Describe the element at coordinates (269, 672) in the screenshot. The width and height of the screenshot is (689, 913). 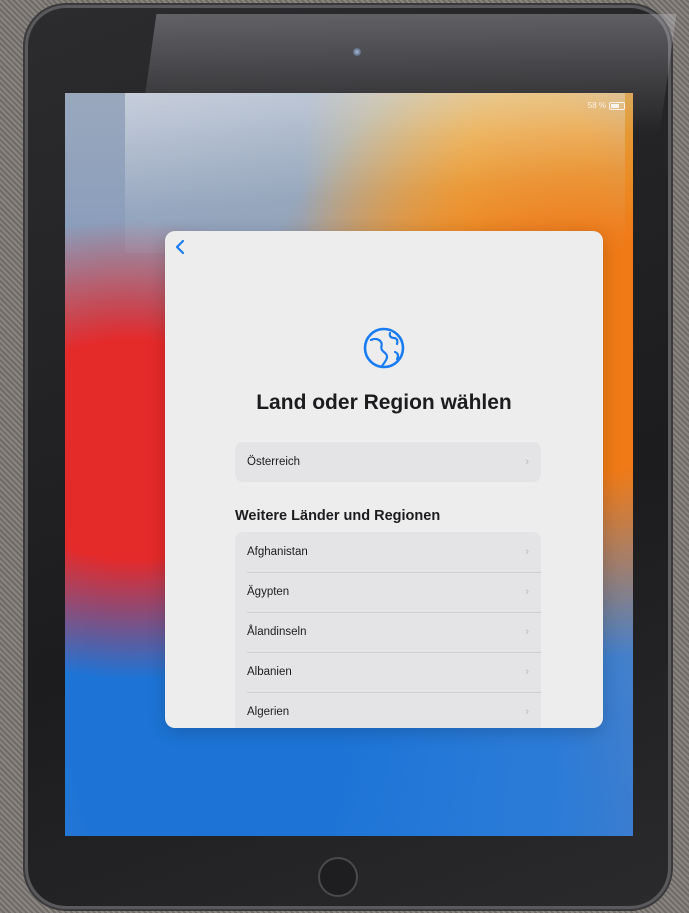
I see `list-item-label: Albanien` at that location.